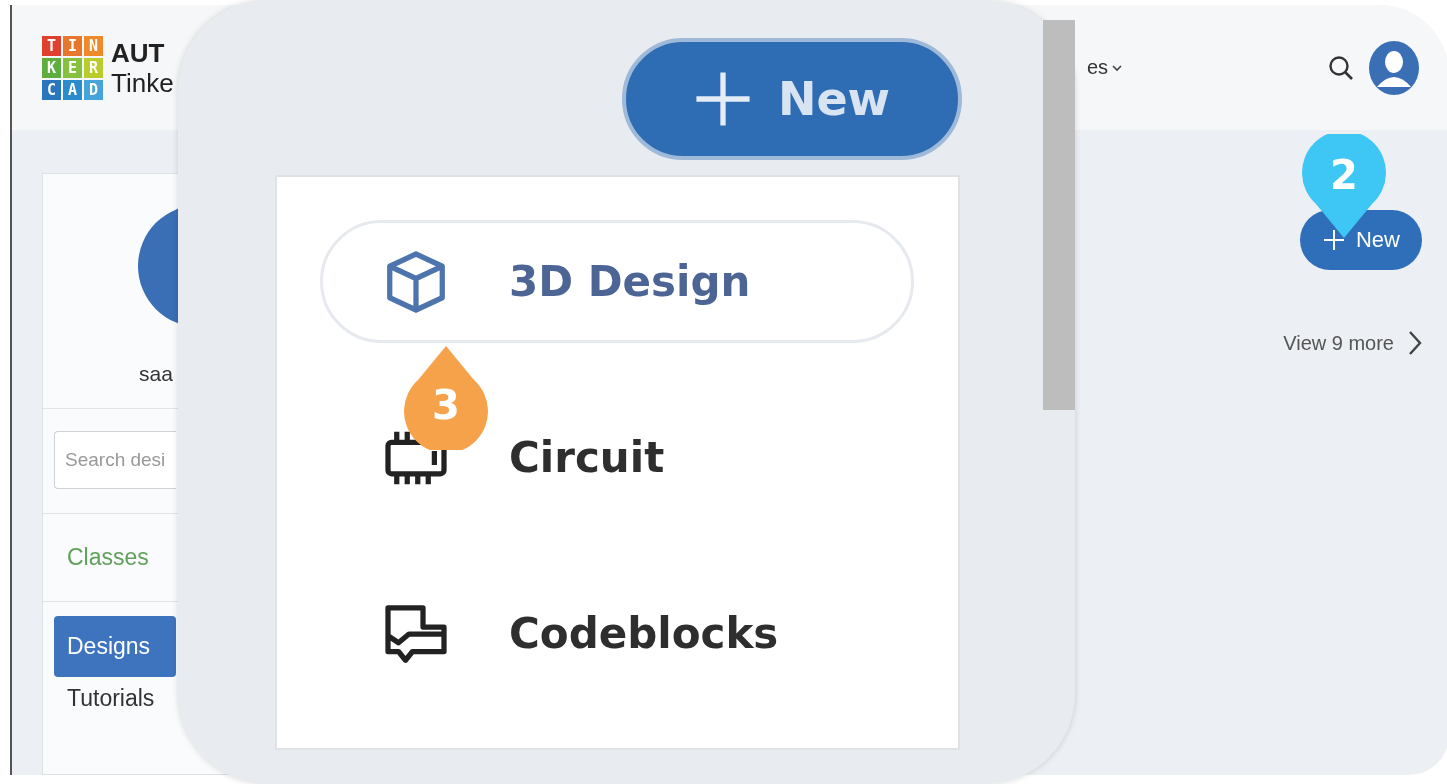 The image size is (1447, 784). I want to click on logo-tile: A, so click(72, 89).